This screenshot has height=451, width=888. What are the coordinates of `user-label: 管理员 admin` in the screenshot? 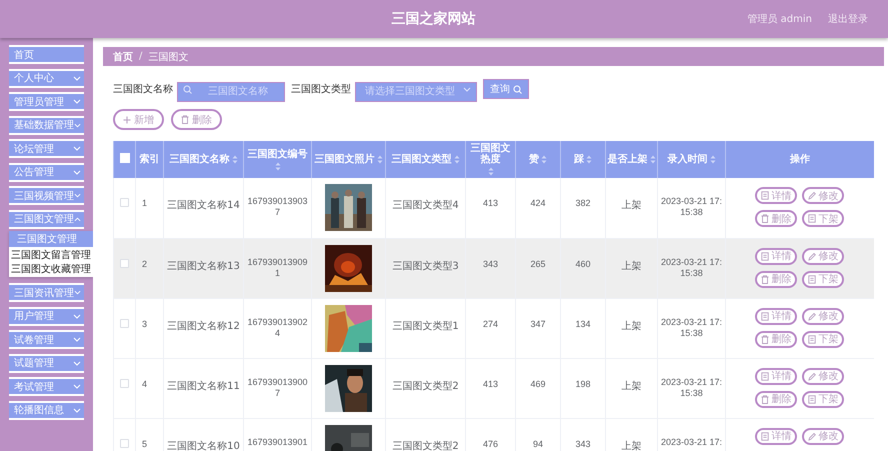 It's located at (779, 19).